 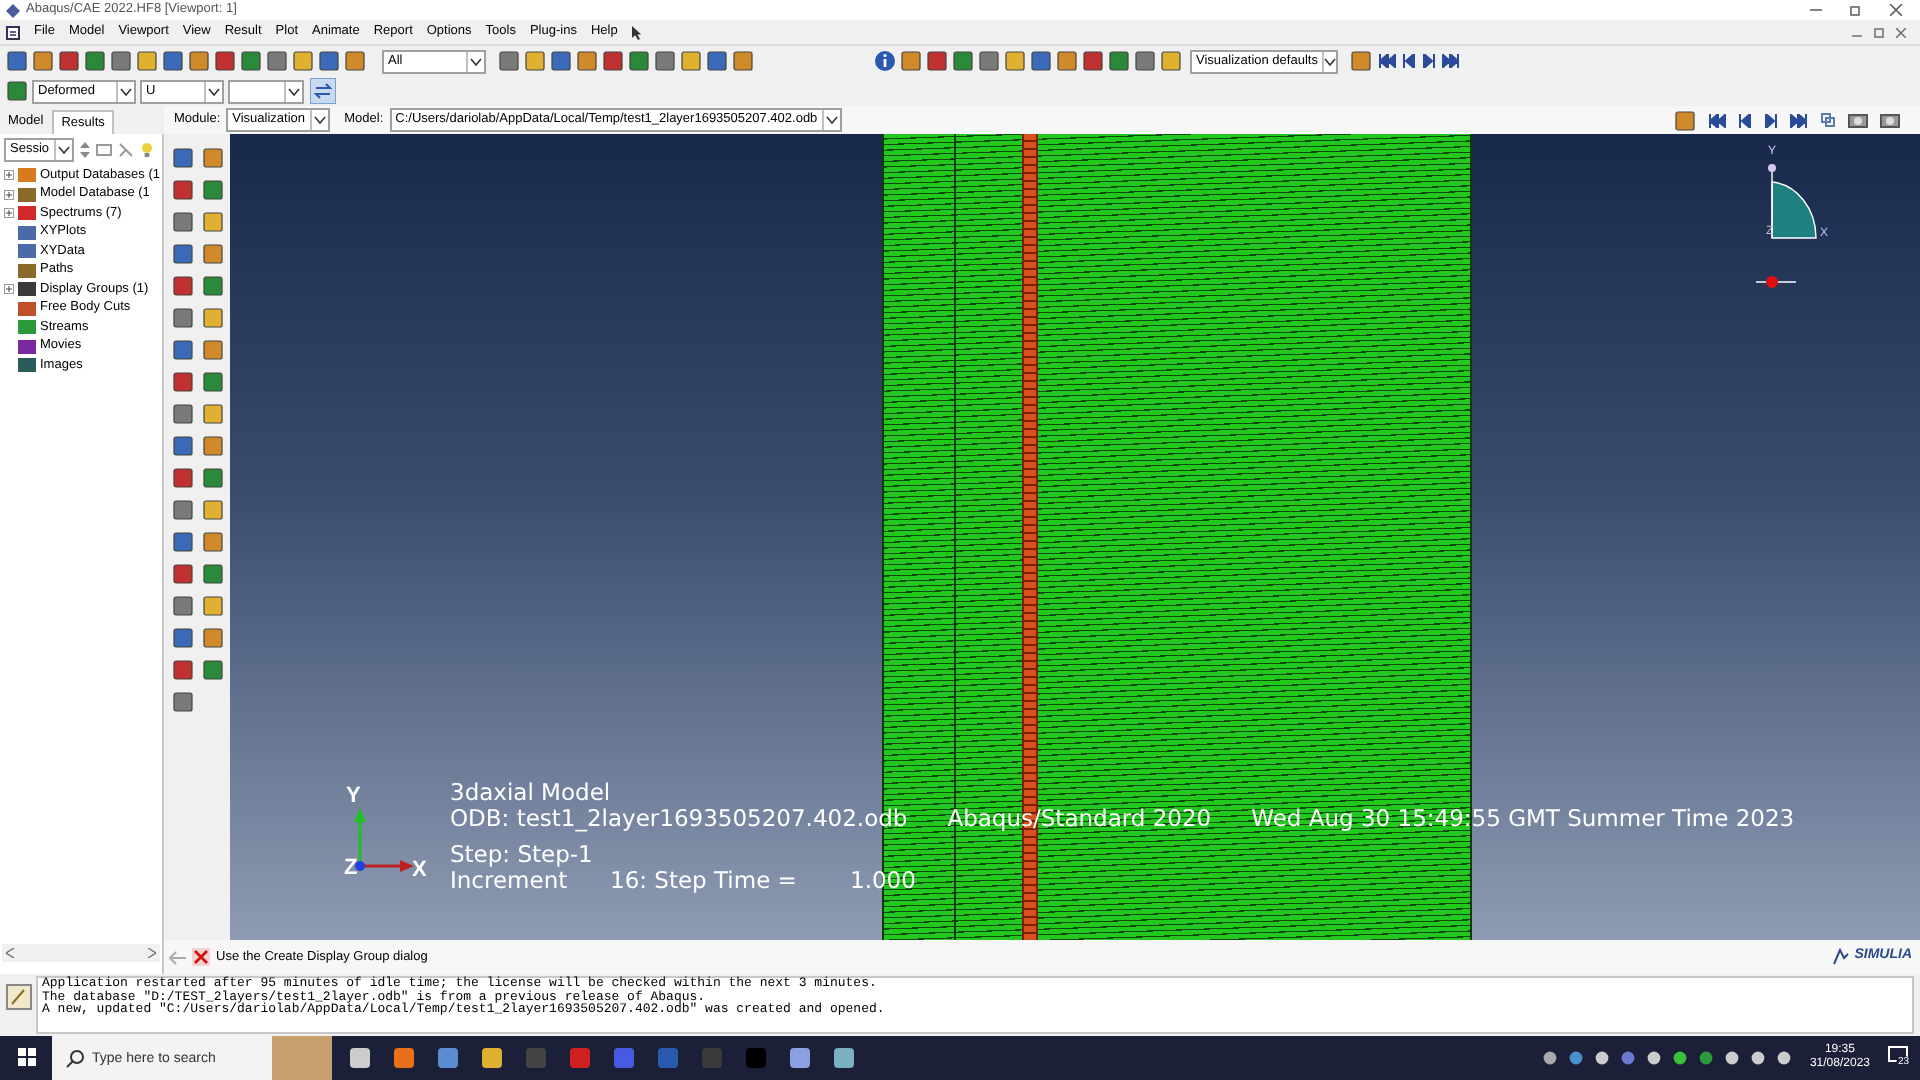 I want to click on restore-icon, so click(x=1879, y=32).